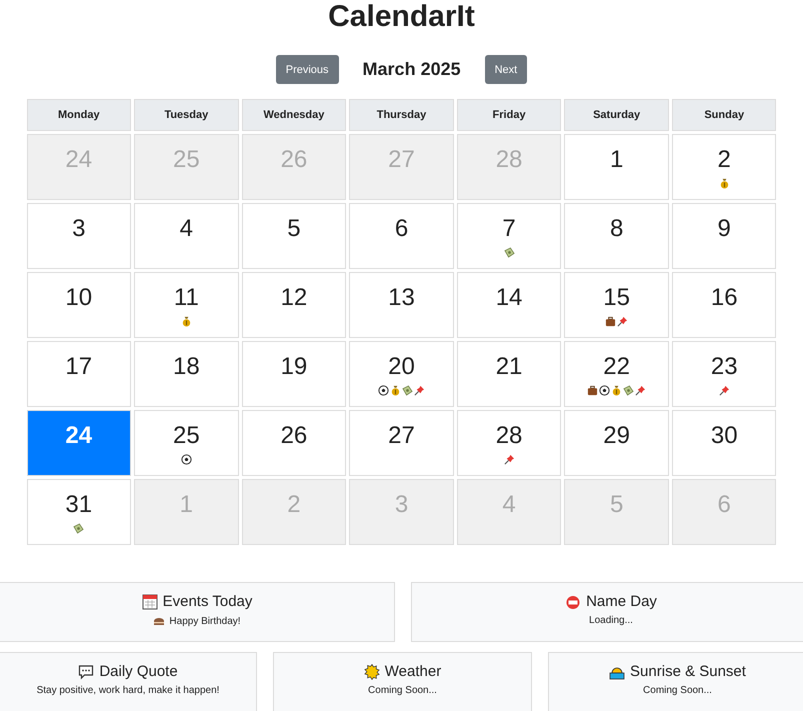 The height and width of the screenshot is (711, 803). I want to click on day-cell: 27, so click(401, 443).